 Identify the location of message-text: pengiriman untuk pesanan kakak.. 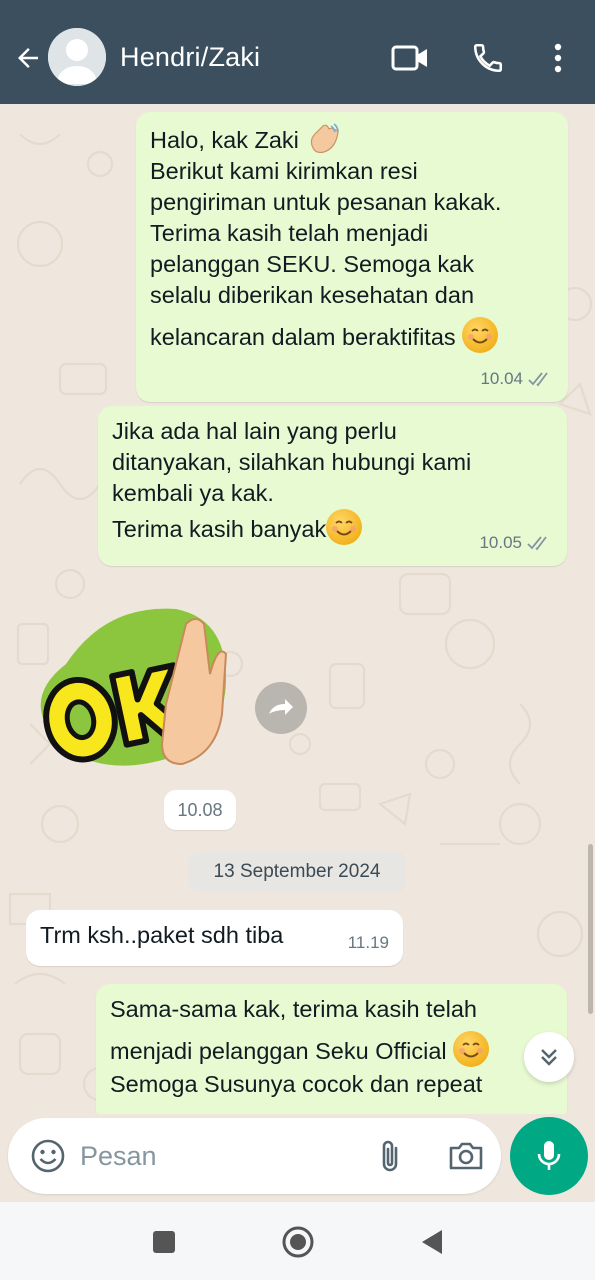
(326, 202).